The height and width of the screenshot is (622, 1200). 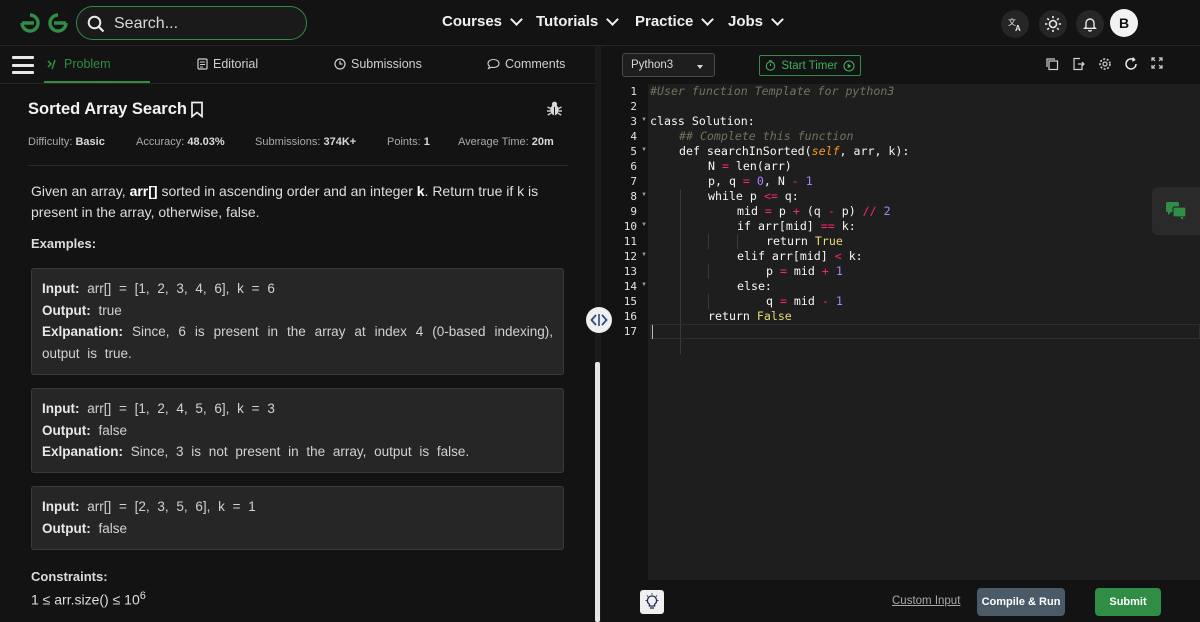 I want to click on chat-icon, so click(x=1176, y=211).